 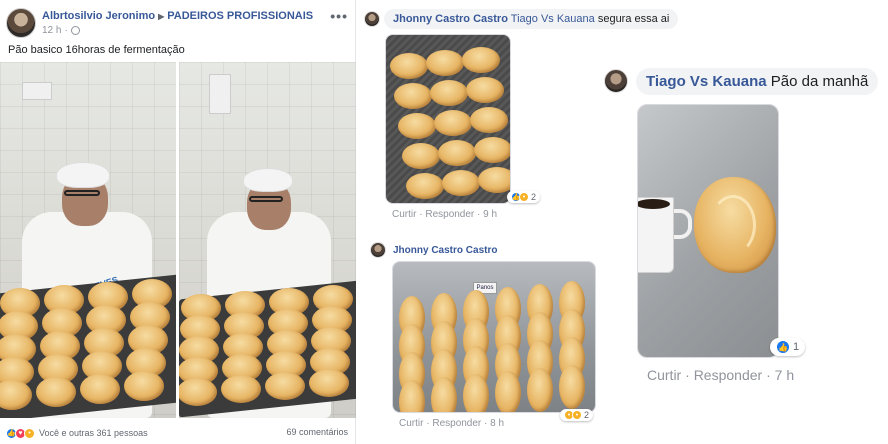 I want to click on post-meta: 12 h ·, so click(x=61, y=30).